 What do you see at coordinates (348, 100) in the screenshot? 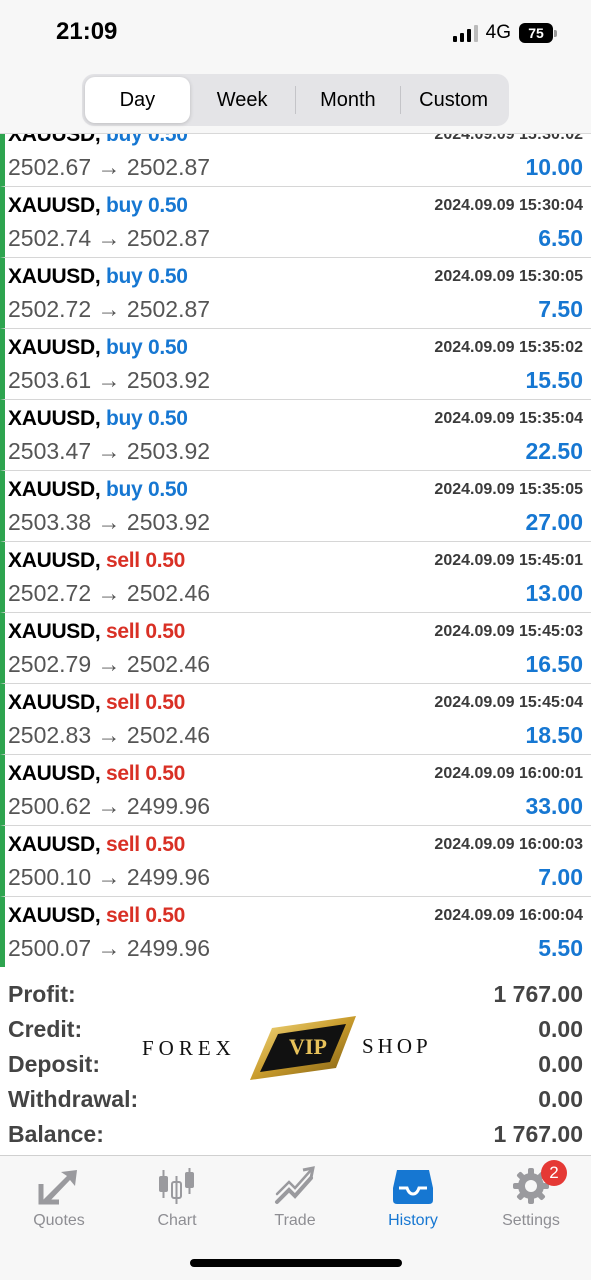
I see `tab-month: Month` at bounding box center [348, 100].